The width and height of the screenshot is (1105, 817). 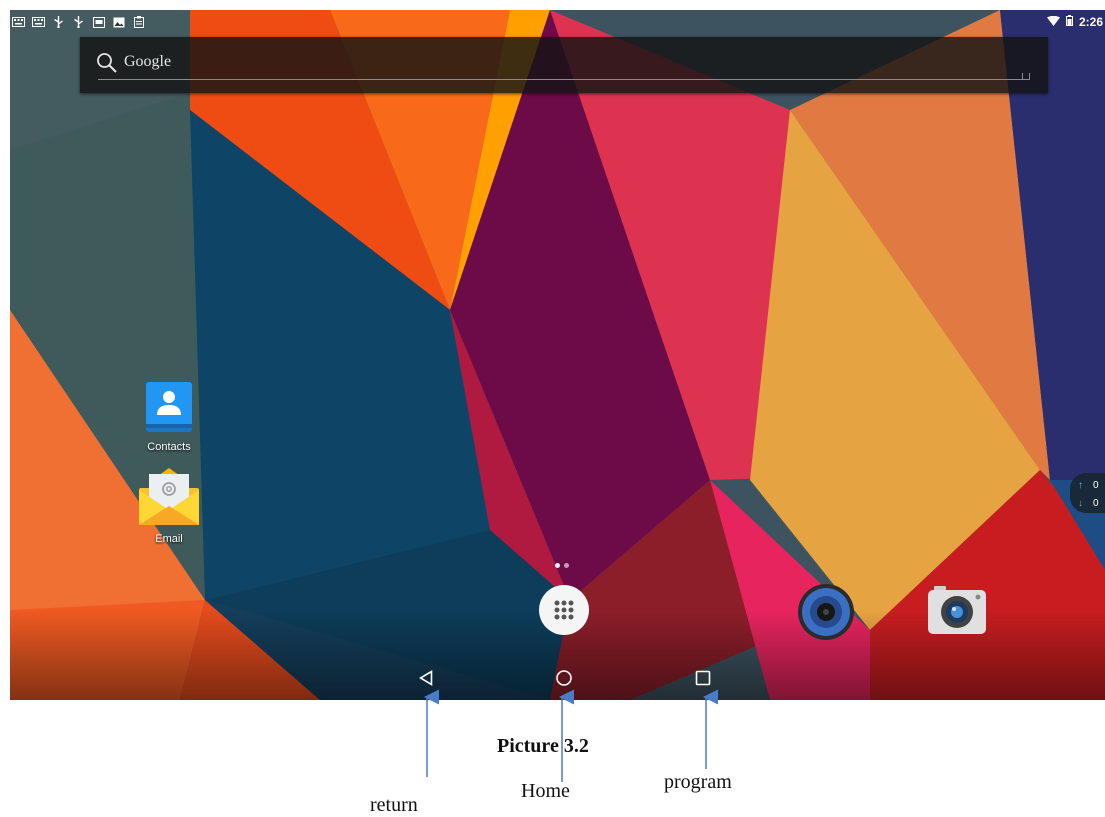 What do you see at coordinates (394, 805) in the screenshot?
I see `return-label: return` at bounding box center [394, 805].